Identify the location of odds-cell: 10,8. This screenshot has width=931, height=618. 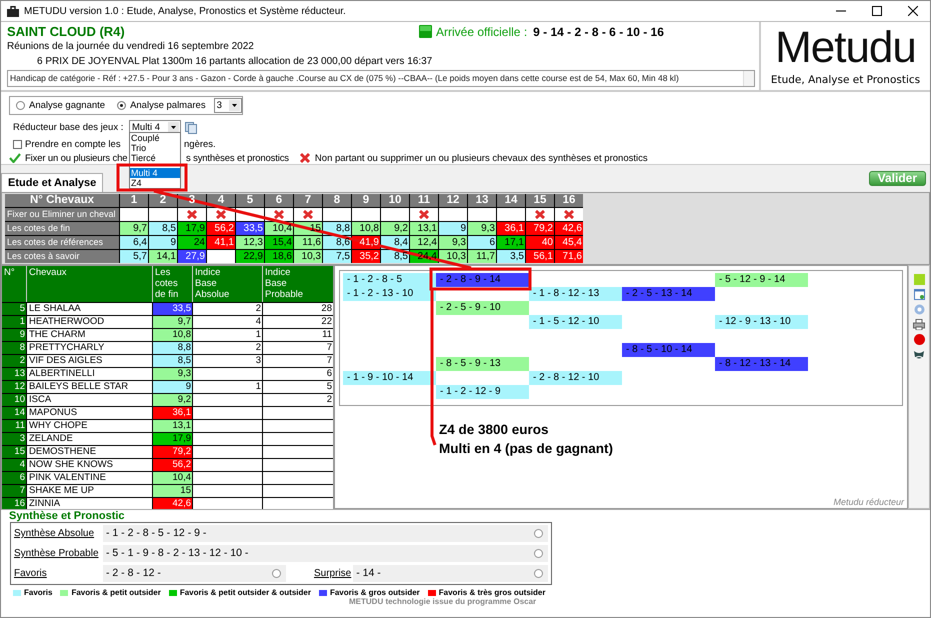
(366, 228).